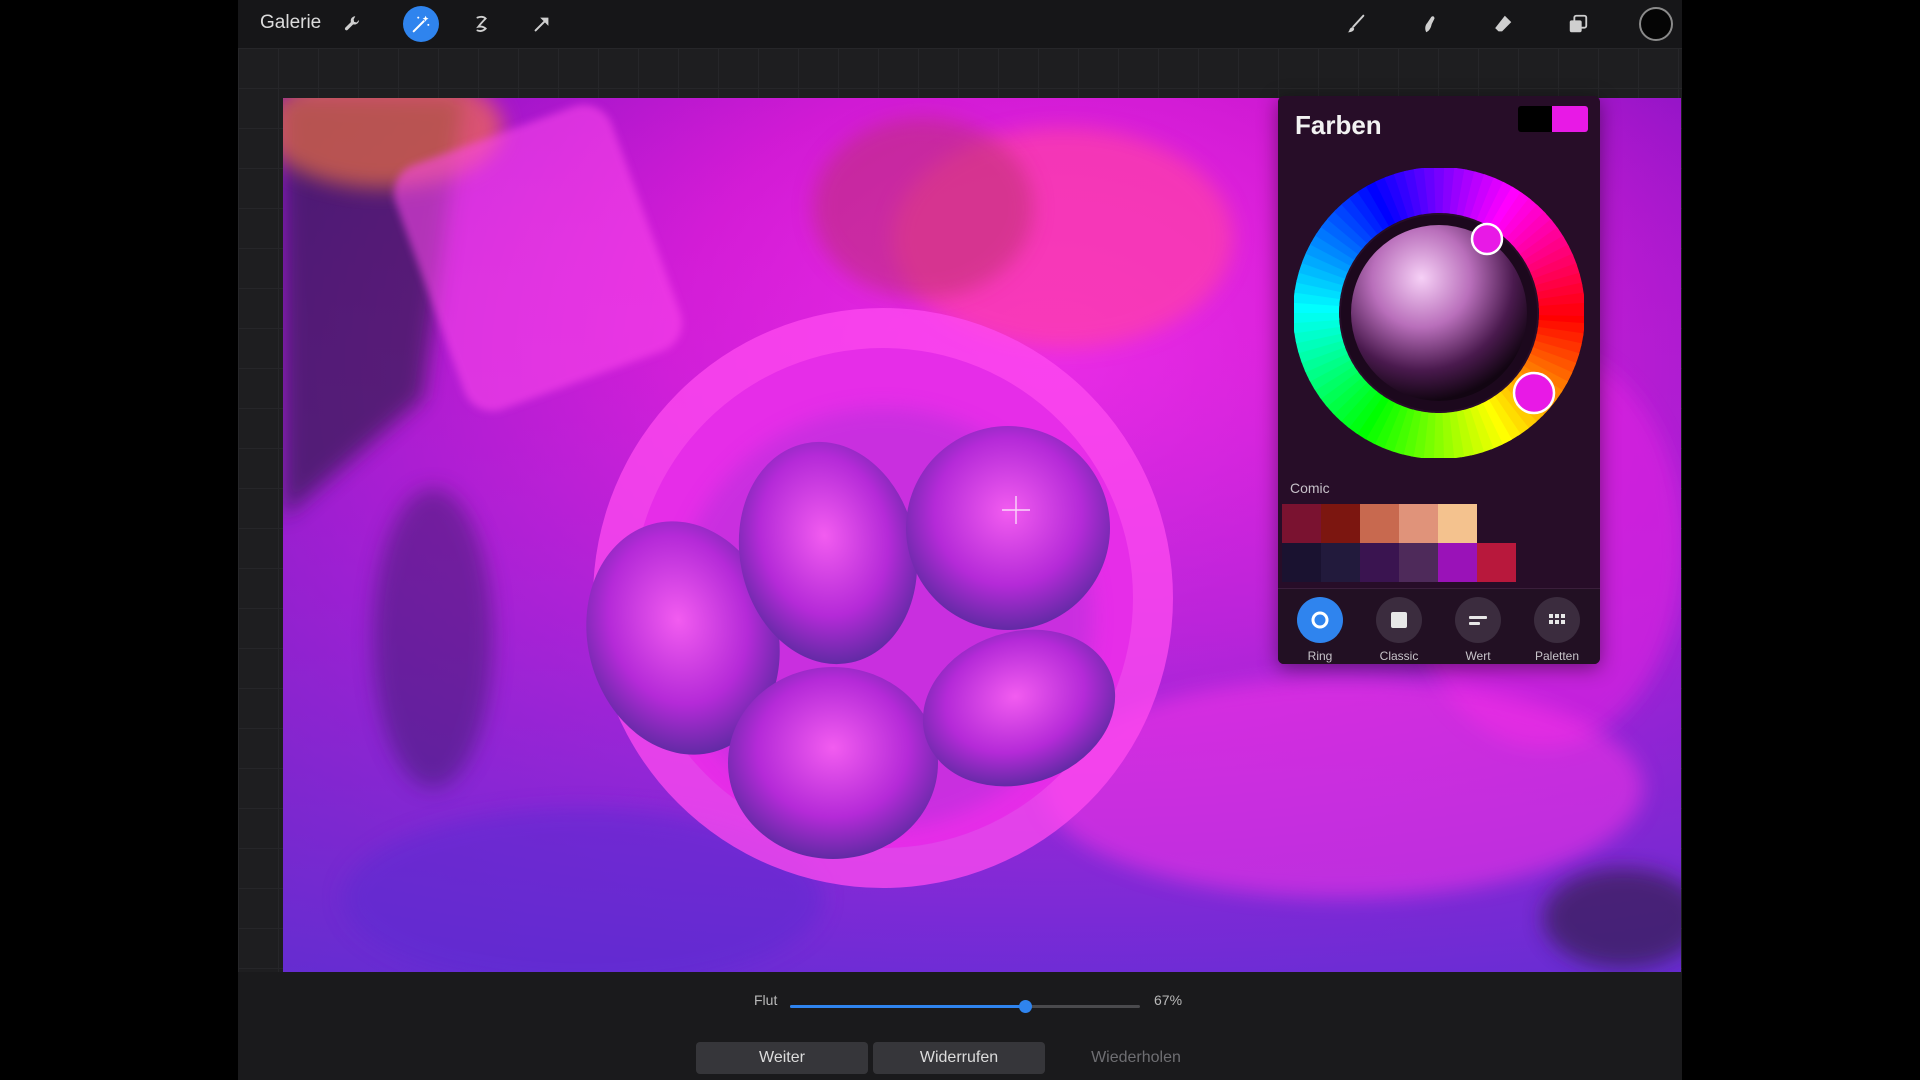  Describe the element at coordinates (1136, 1058) in the screenshot. I see `redo-button: Wiederholen` at that location.